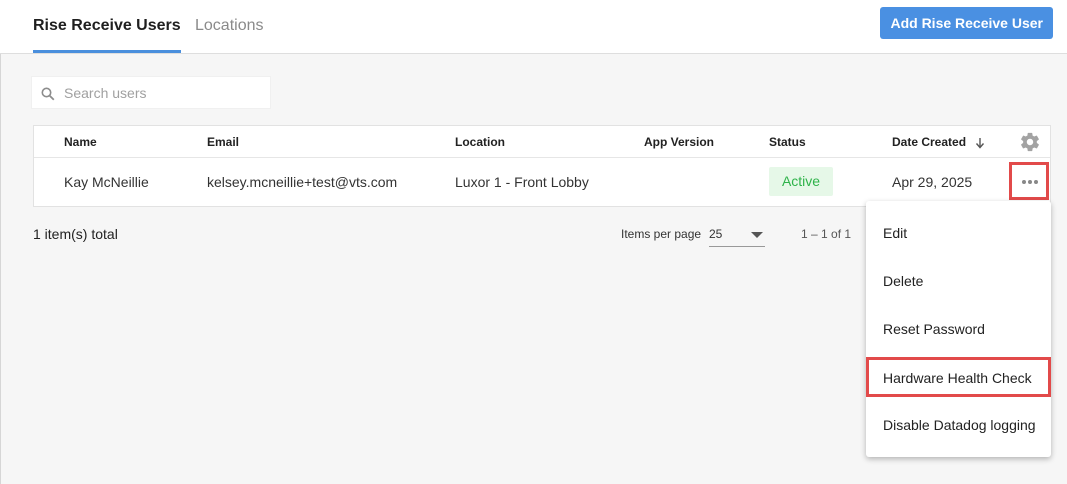 The width and height of the screenshot is (1067, 484). What do you see at coordinates (107, 51) in the screenshot?
I see `active-tab-indicator` at bounding box center [107, 51].